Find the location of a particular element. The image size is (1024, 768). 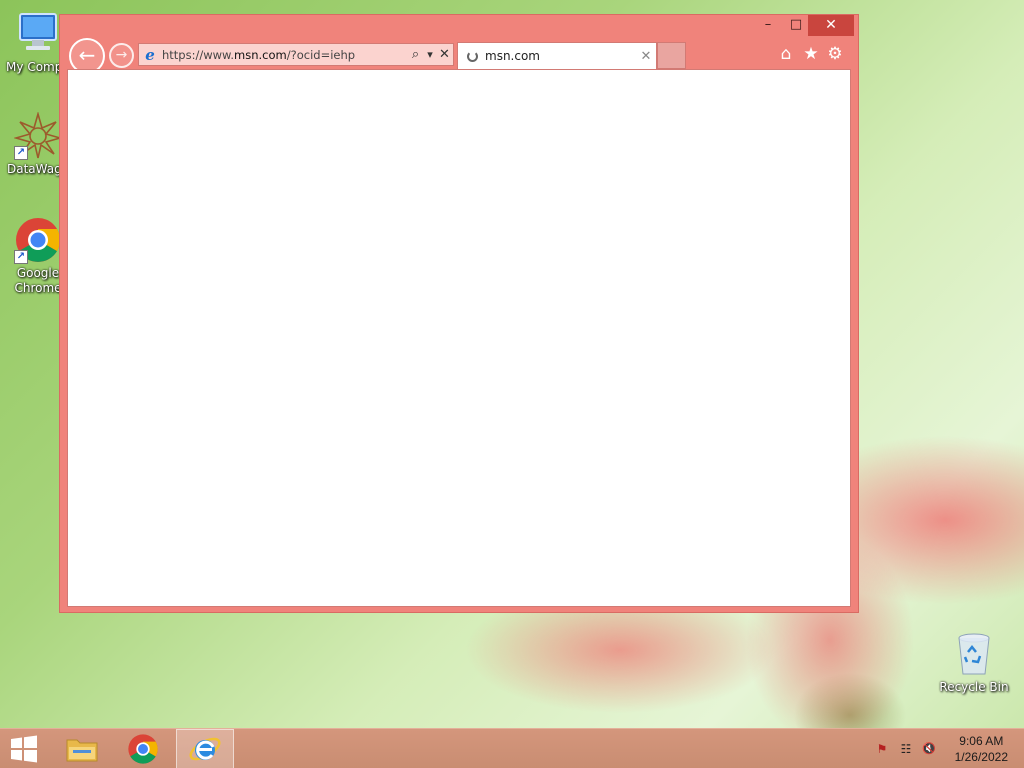

taskbar-file-explorer is located at coordinates (82, 748).